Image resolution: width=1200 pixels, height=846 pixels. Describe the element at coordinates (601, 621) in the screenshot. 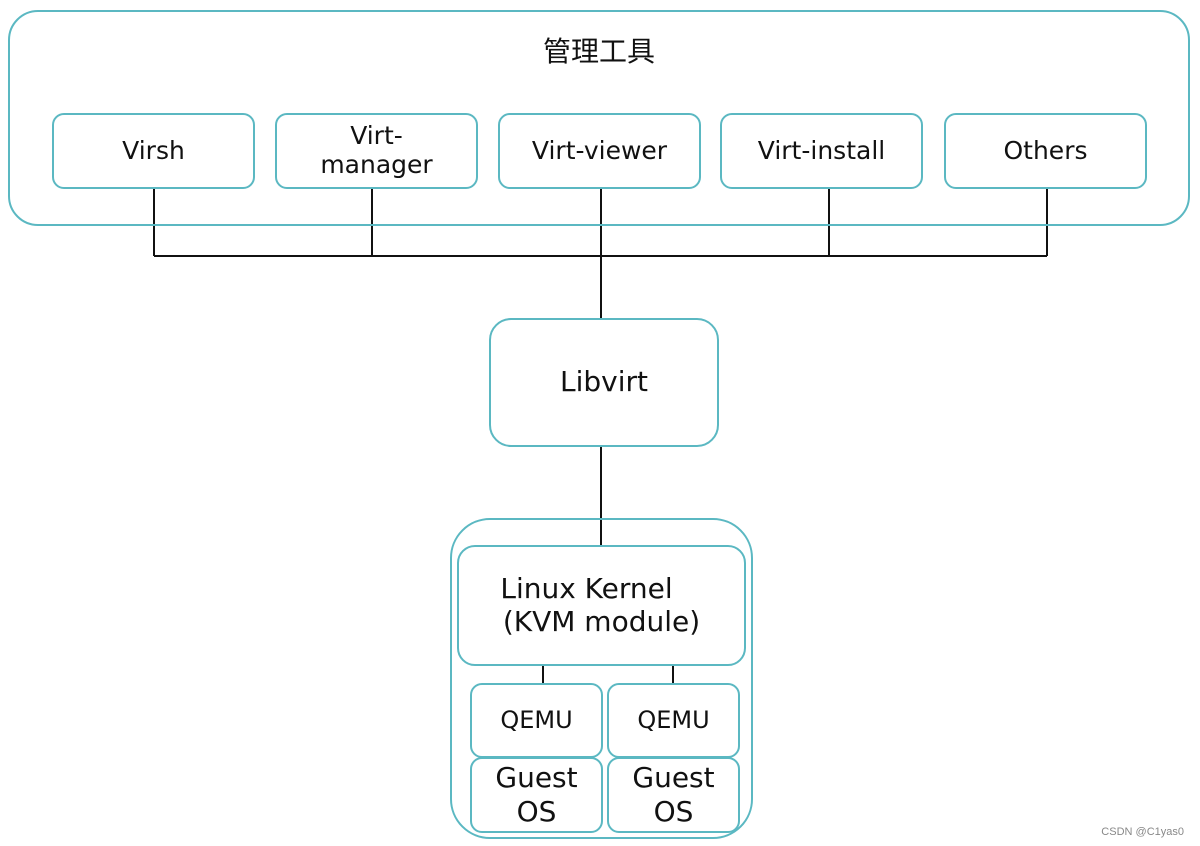

I see `kernel-sublabel: (KVM module)` at that location.